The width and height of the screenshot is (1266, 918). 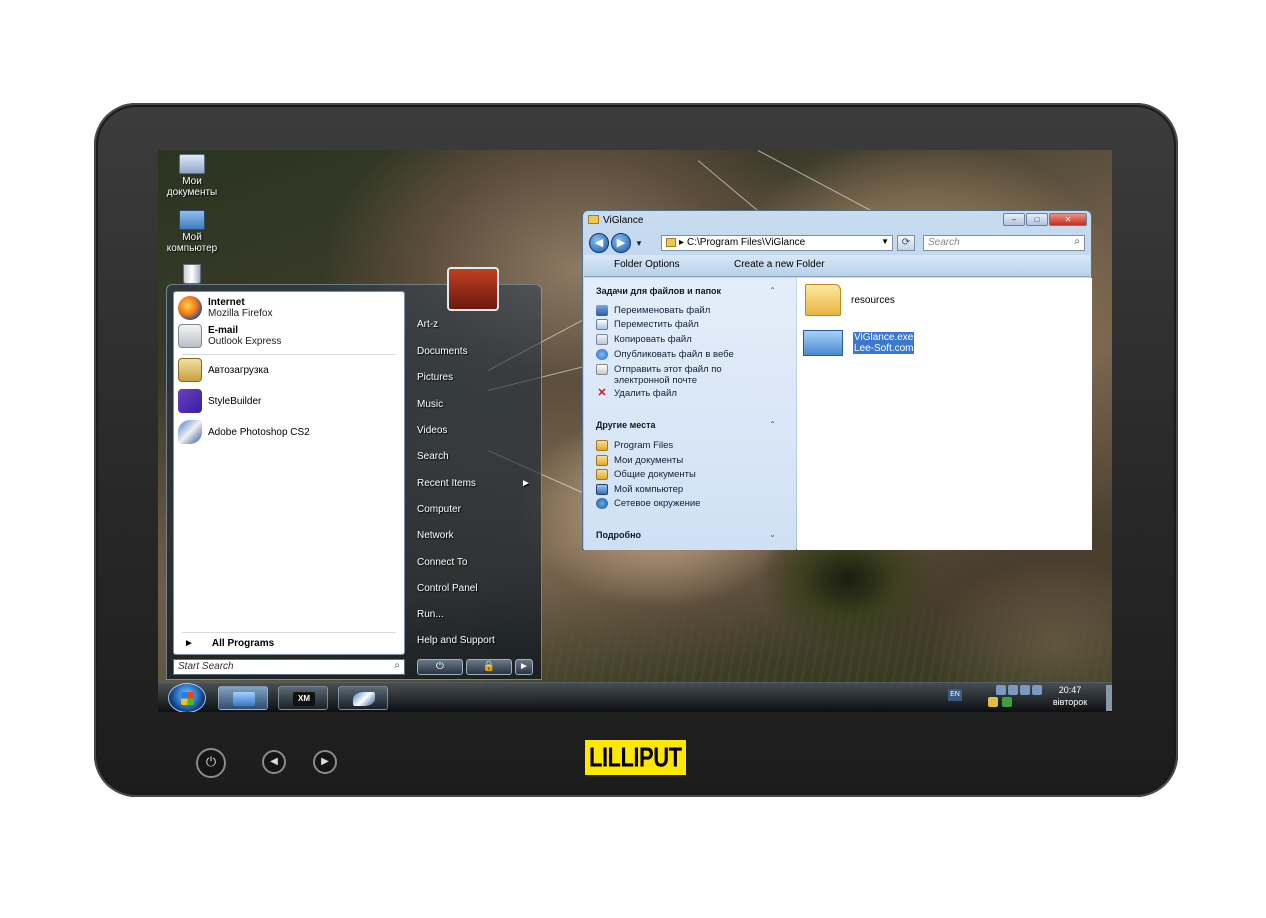 I want to click on rename-icon, so click(x=602, y=310).